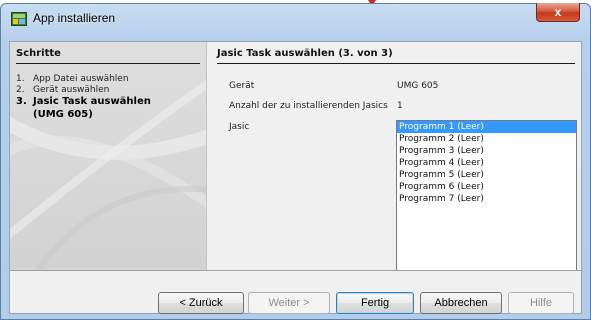 The image size is (591, 320). I want to click on panel-divider, so click(206, 156).